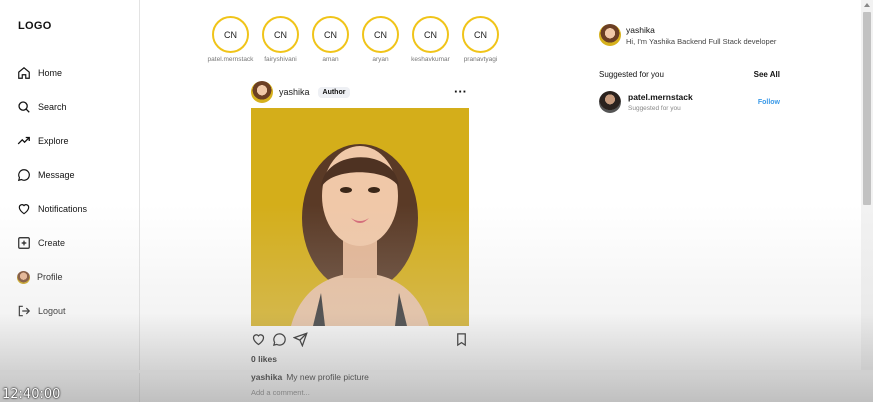 The image size is (873, 402). Describe the element at coordinates (24, 107) in the screenshot. I see `search-icon` at that location.